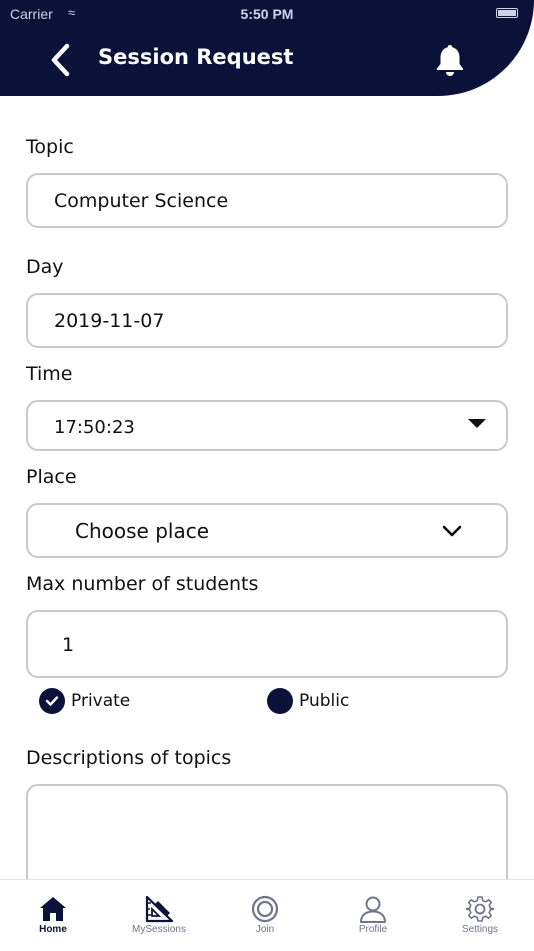 The width and height of the screenshot is (534, 951). I want to click on tab-home-label: Home, so click(53, 929).